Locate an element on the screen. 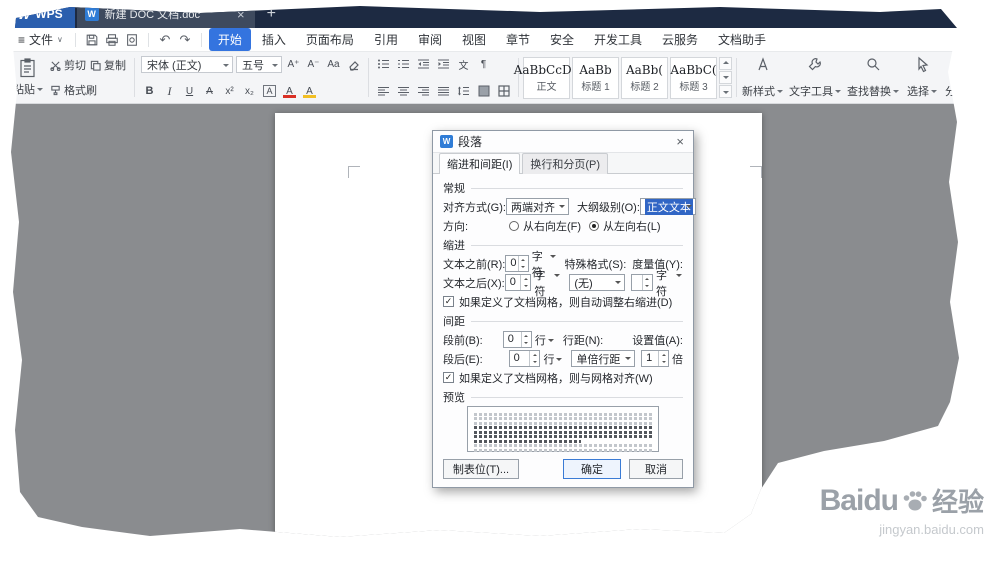 Image resolution: width=1000 pixels, height=583 pixels. auto-adjust-checkbox: ✓ is located at coordinates (448, 301).